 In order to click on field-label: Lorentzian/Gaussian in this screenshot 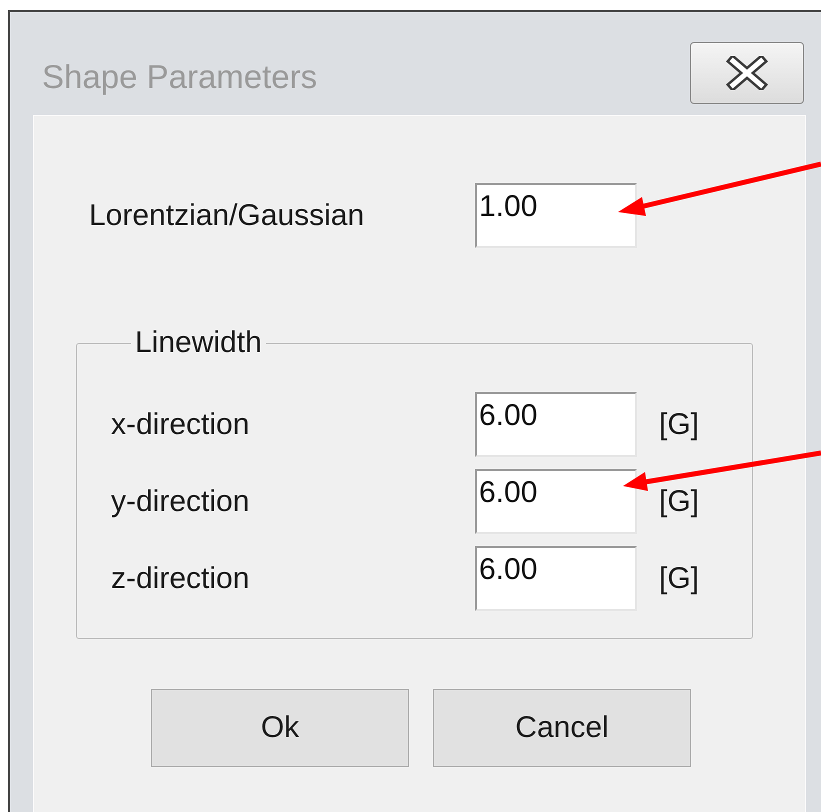, I will do `click(227, 215)`.